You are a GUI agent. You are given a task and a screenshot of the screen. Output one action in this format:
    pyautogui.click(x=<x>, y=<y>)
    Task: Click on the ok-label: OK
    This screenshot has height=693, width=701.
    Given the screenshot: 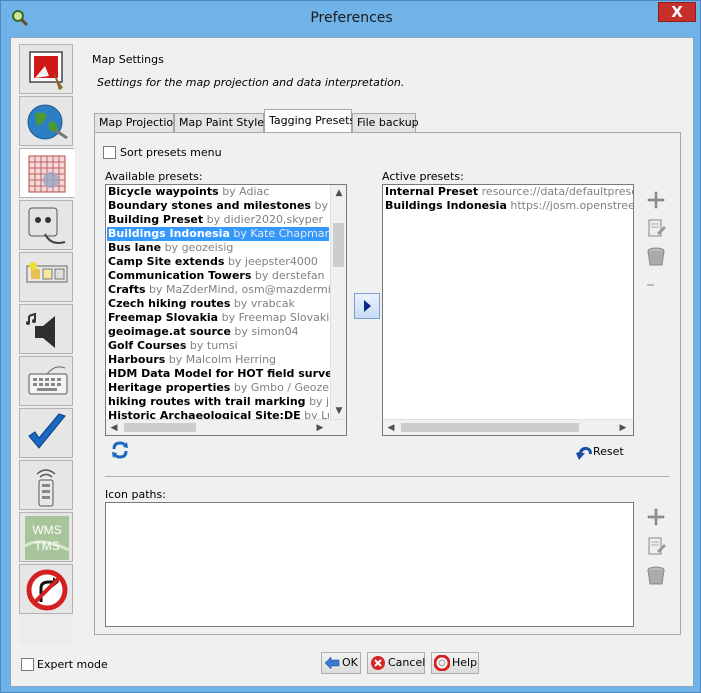 What is the action you would take?
    pyautogui.click(x=350, y=662)
    